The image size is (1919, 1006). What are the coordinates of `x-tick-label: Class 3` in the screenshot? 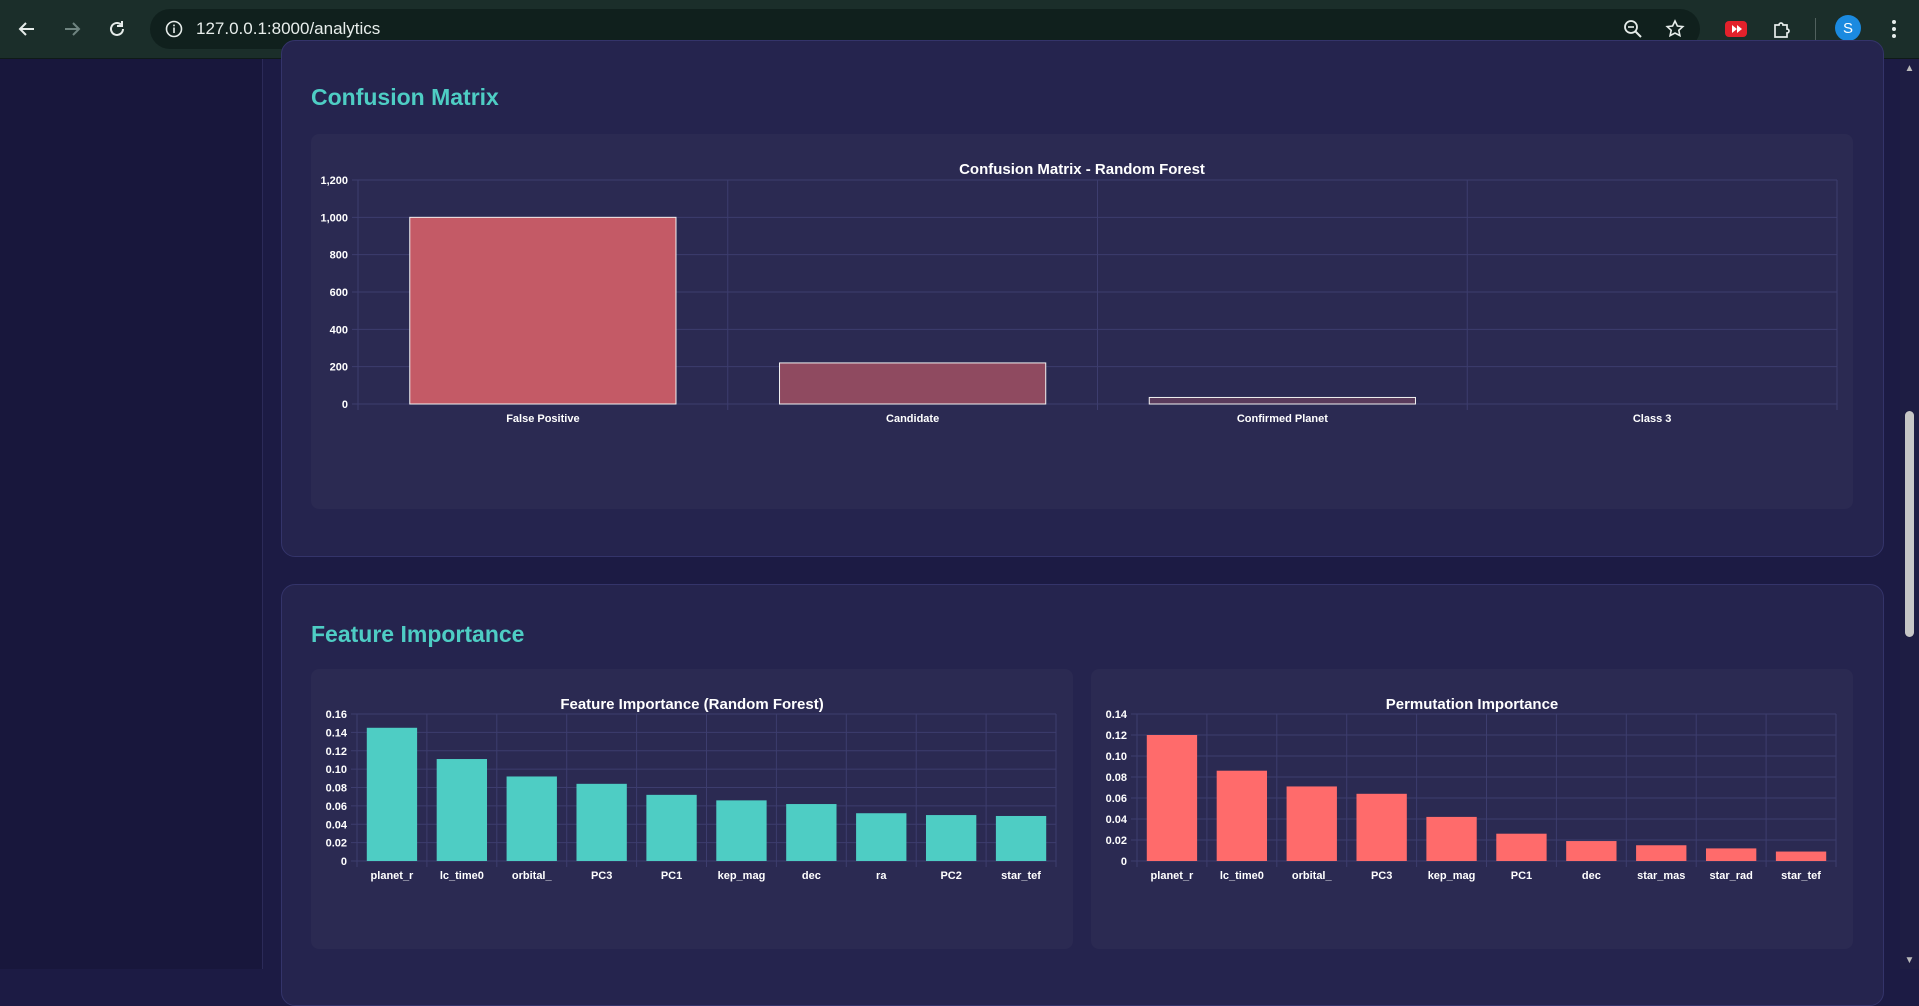 It's located at (1652, 419).